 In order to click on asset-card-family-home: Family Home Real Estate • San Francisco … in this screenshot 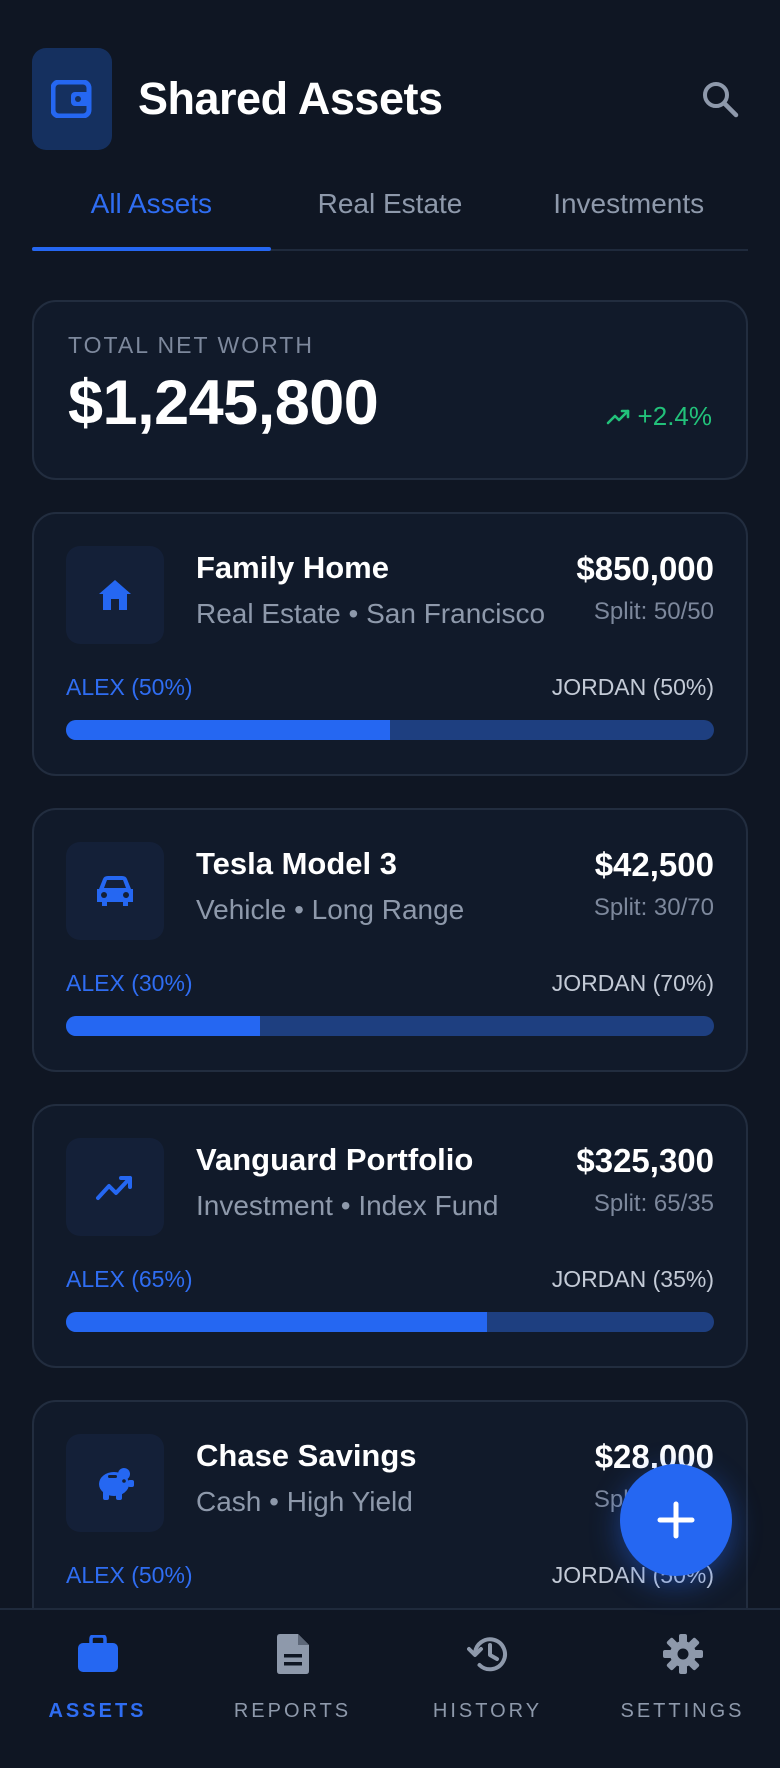, I will do `click(390, 644)`.